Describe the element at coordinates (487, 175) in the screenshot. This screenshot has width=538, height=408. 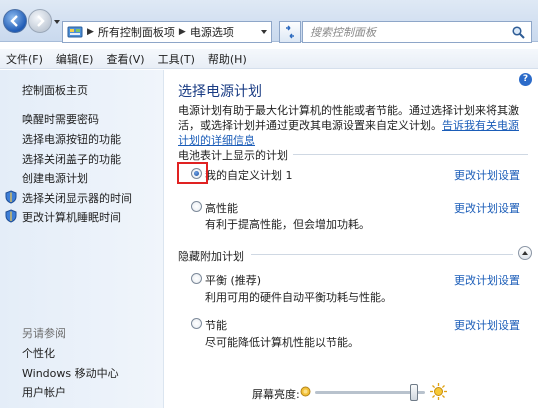
I see `change-plan-settings-custom: 更改计划设置` at that location.